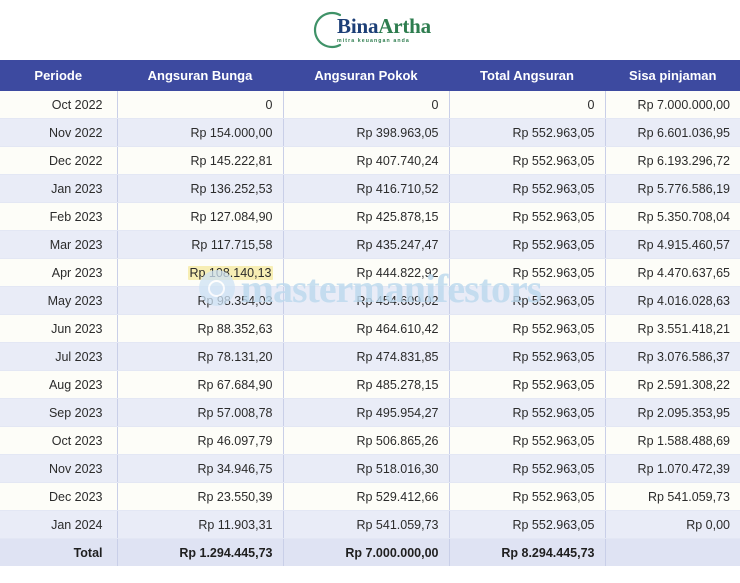 This screenshot has height=583, width=740. What do you see at coordinates (59, 244) in the screenshot?
I see `cell-periode: Mar 2023` at bounding box center [59, 244].